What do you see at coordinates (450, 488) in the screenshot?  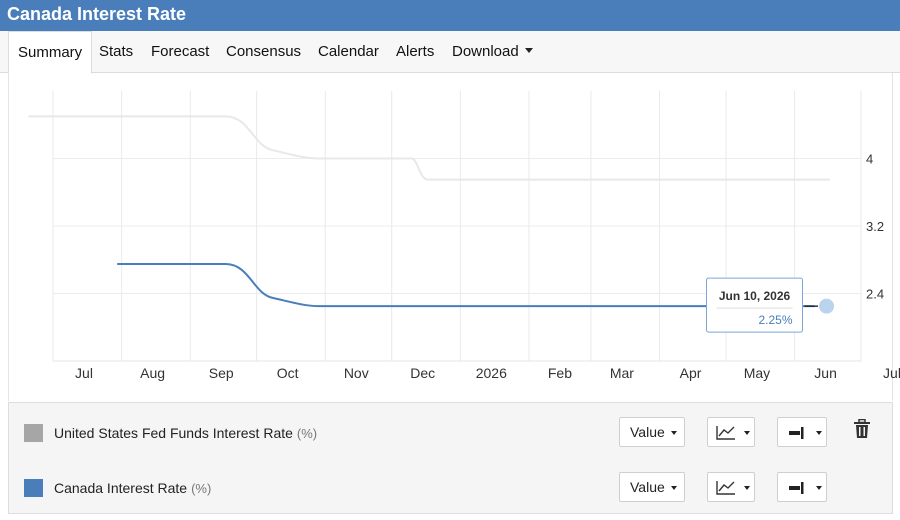 I see `legend-row-canada: Canada Interest Rate (%) Value` at bounding box center [450, 488].